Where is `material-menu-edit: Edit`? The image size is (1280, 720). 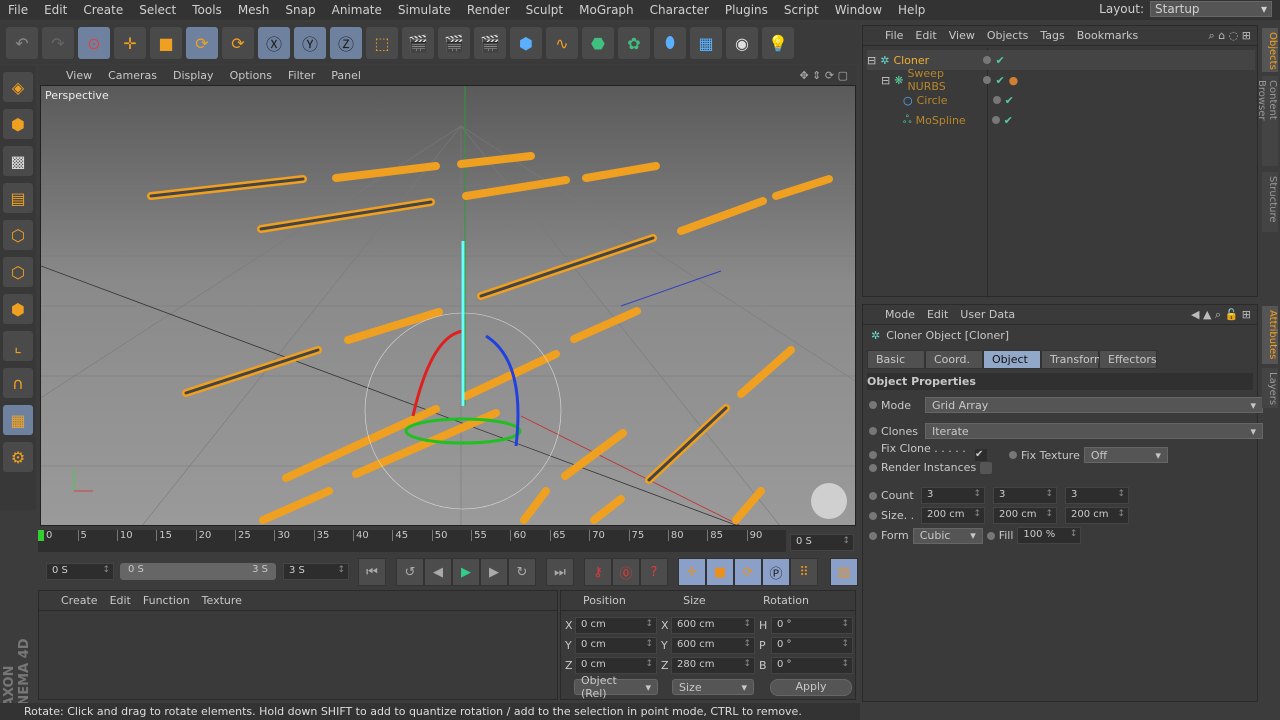 material-menu-edit: Edit is located at coordinates (120, 600).